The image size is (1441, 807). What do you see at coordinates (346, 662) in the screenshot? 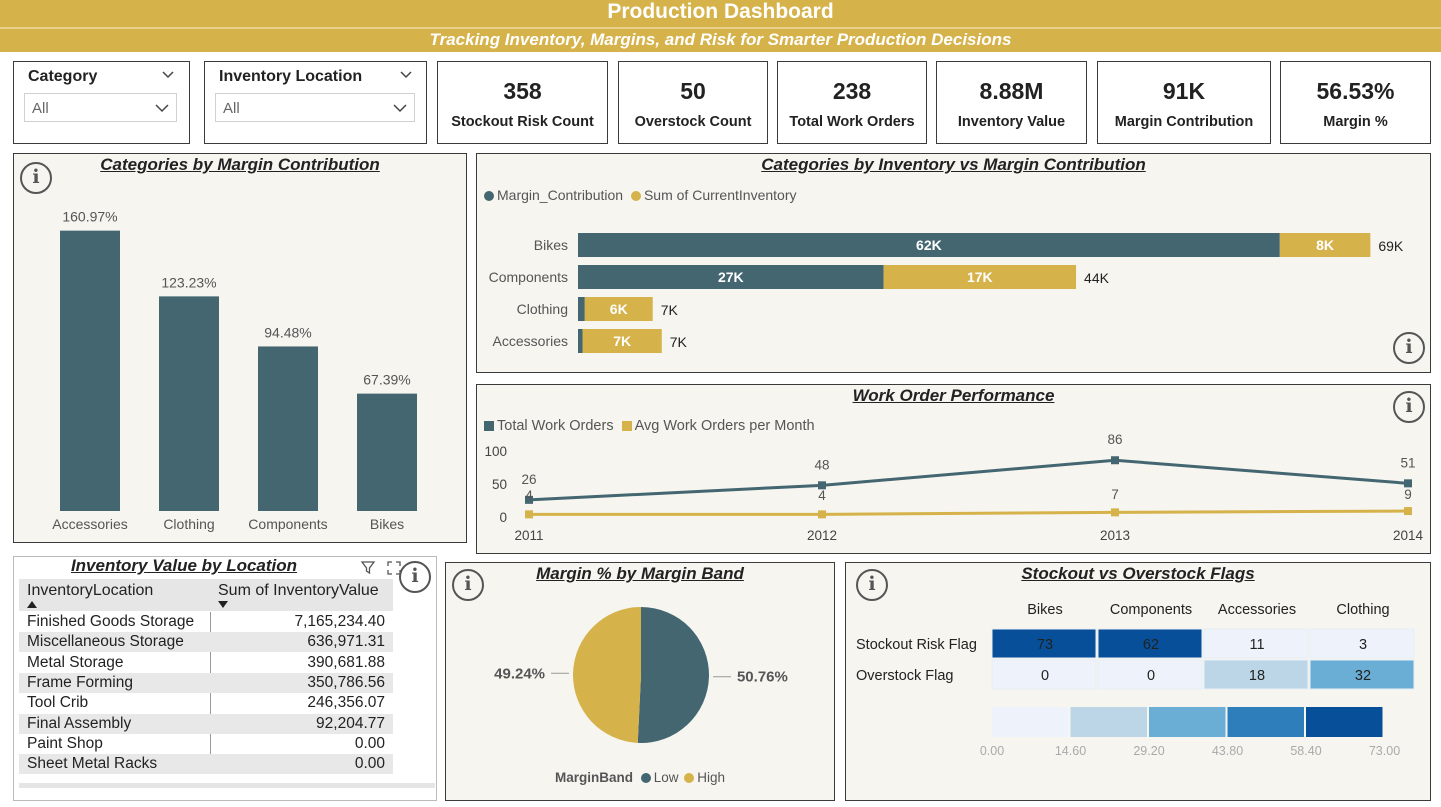
I see `inventory-value-cell: 390,681.88` at bounding box center [346, 662].